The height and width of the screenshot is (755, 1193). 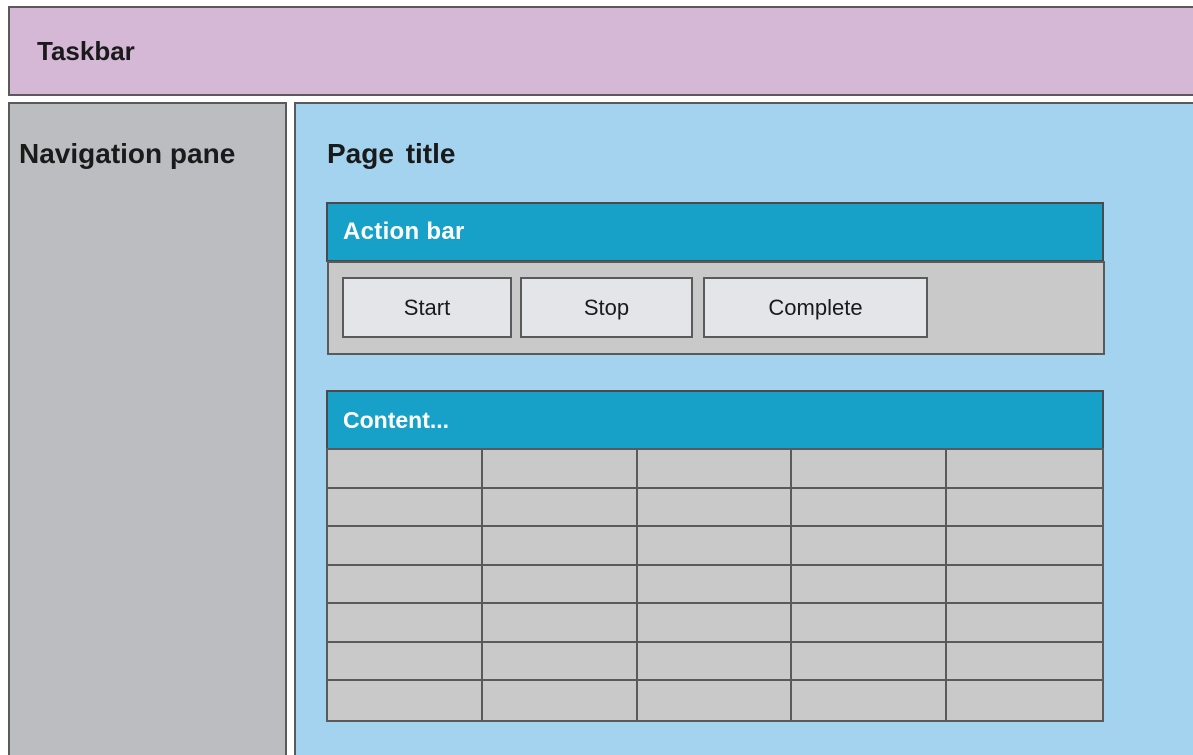 What do you see at coordinates (127, 153) in the screenshot?
I see `navigation-pane-title: Navigation pane` at bounding box center [127, 153].